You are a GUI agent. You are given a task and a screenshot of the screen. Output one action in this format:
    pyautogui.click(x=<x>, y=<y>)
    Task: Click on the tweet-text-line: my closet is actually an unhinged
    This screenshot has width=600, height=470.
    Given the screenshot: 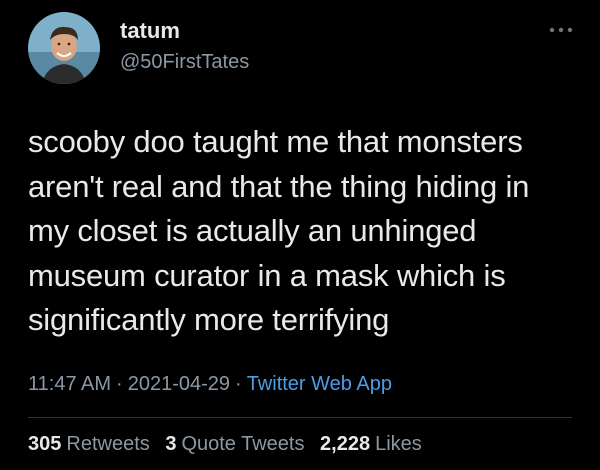 What is the action you would take?
    pyautogui.click(x=252, y=230)
    